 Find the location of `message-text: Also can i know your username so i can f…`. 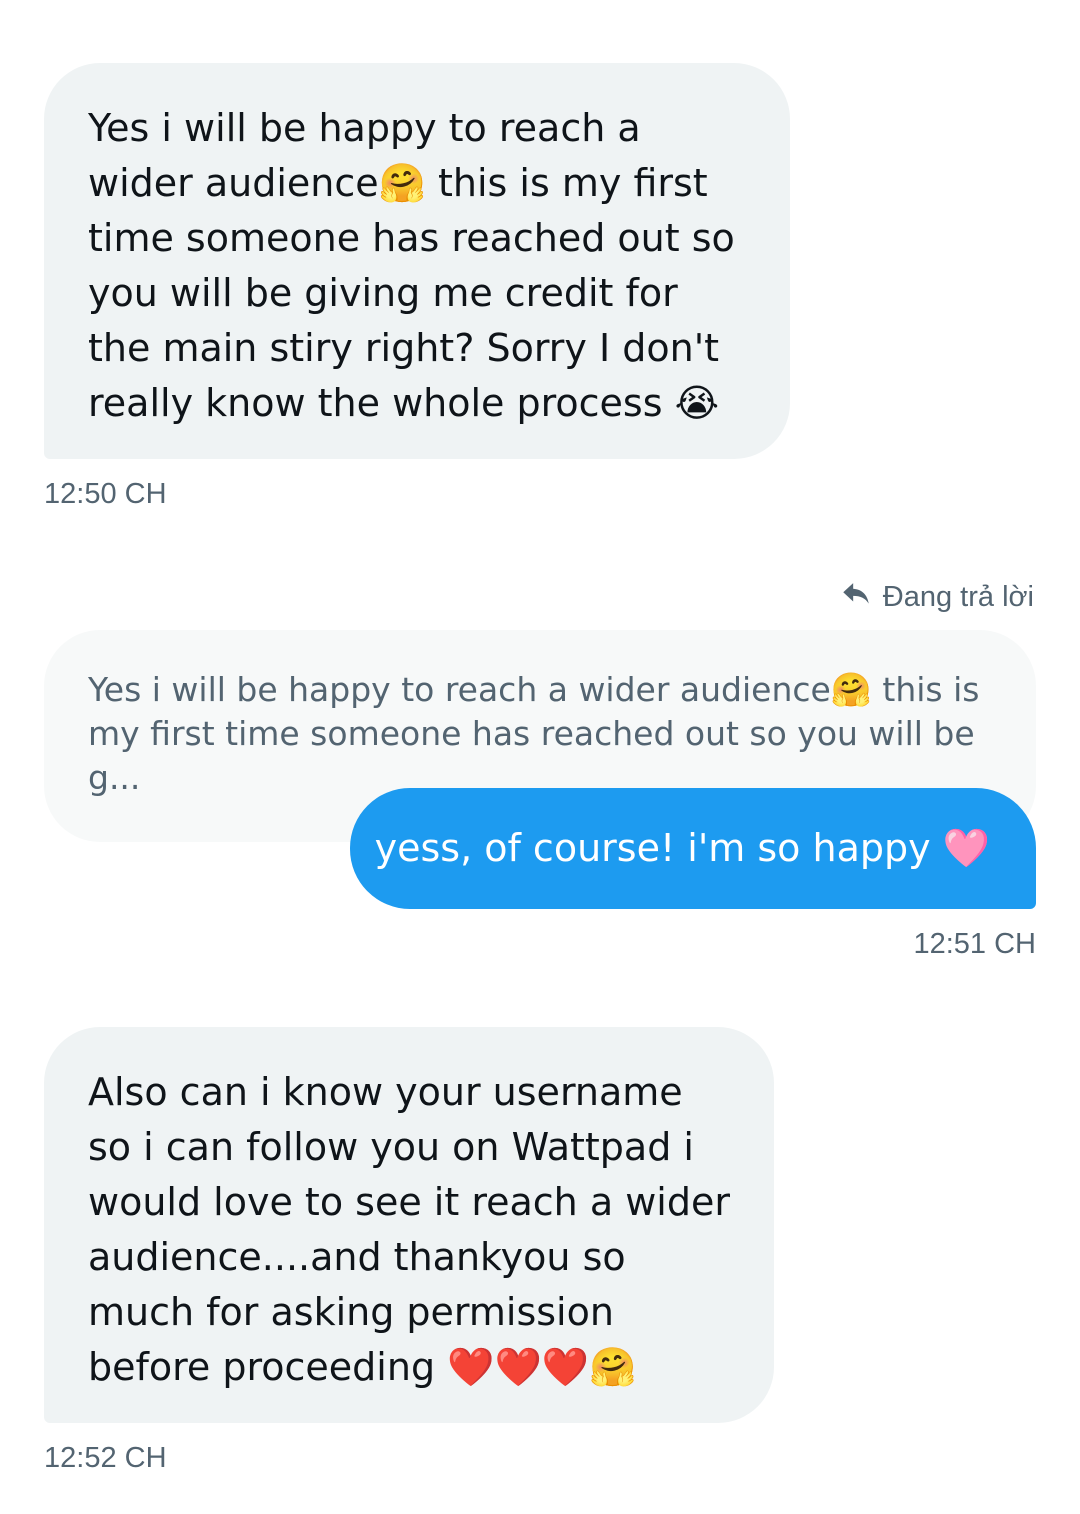

message-text: Also can i know your username so i can f… is located at coordinates (409, 1229).